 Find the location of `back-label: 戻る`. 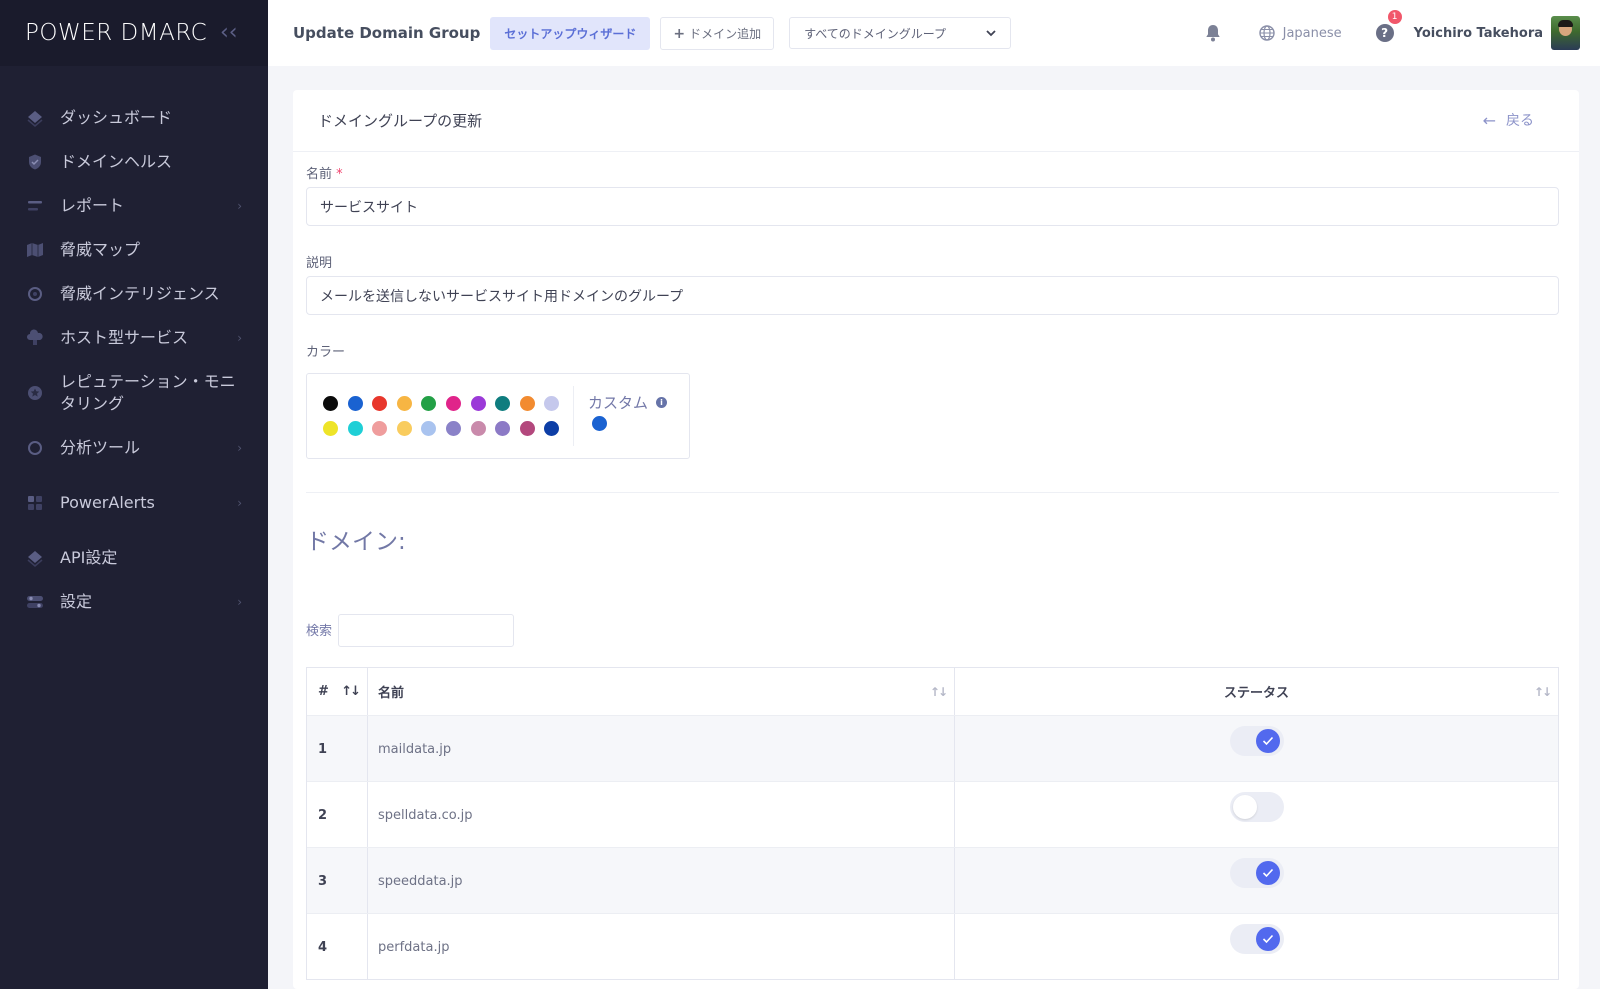

back-label: 戻る is located at coordinates (1520, 121).